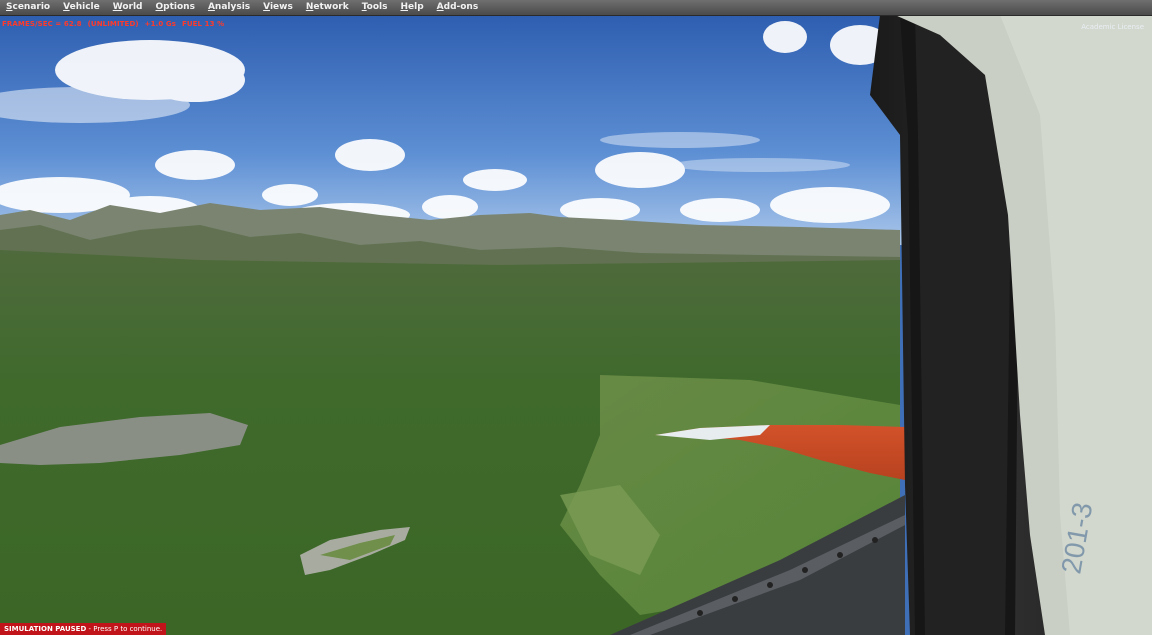  I want to click on menu-vehicle: Vehicle, so click(82, 7).